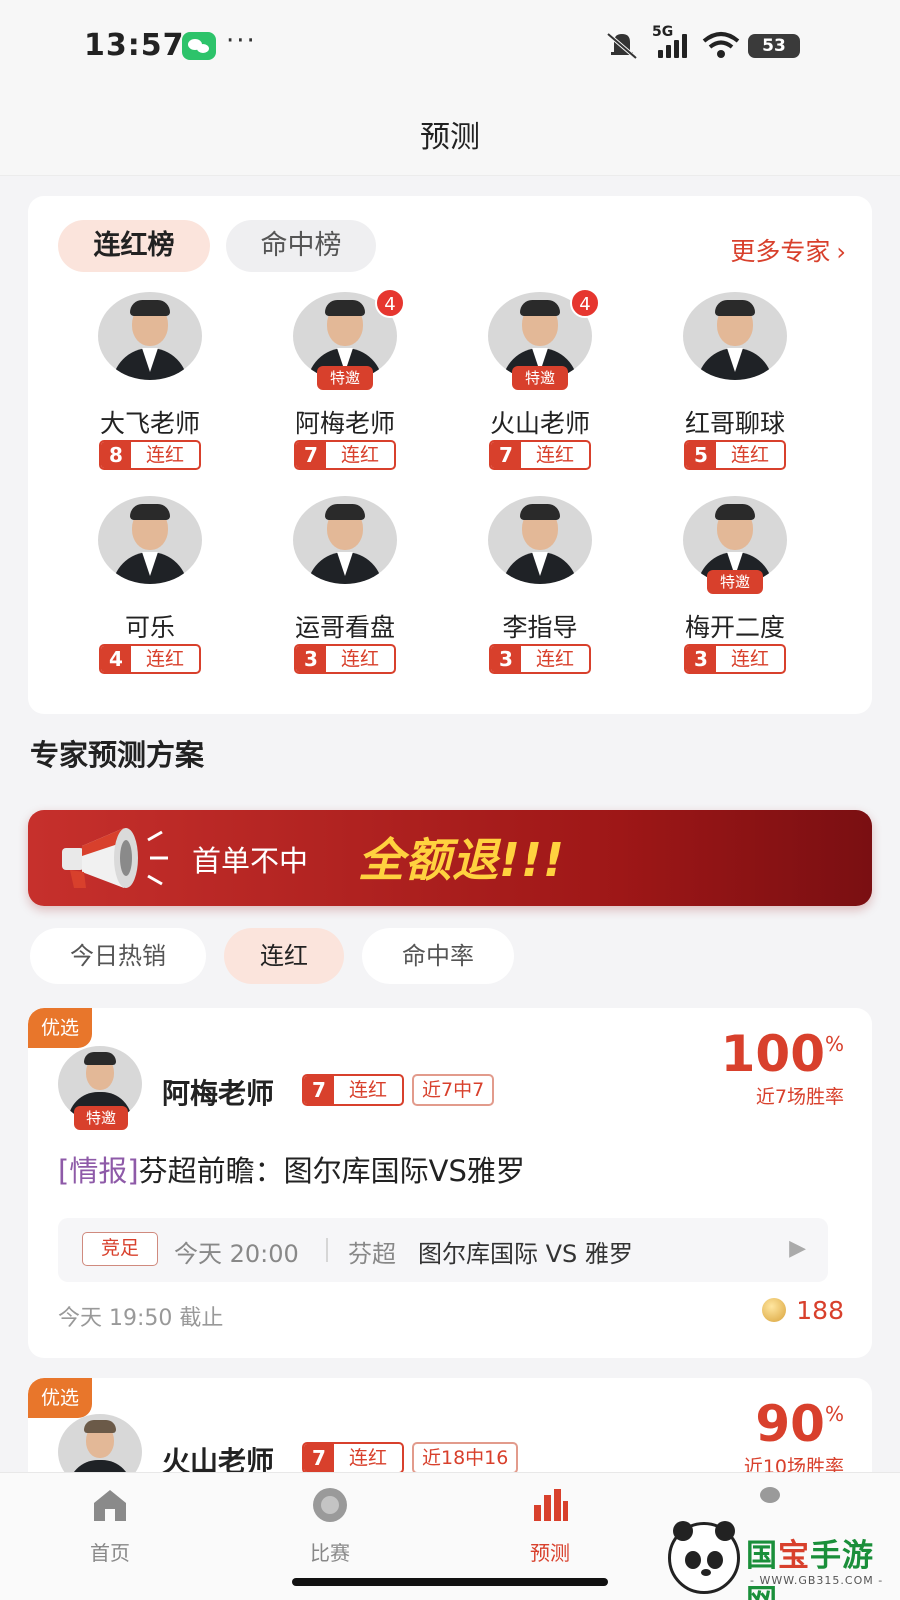 Image resolution: width=900 pixels, height=1600 pixels. I want to click on match-teams: 图尔库国际 VS 雅罗, so click(525, 1254).